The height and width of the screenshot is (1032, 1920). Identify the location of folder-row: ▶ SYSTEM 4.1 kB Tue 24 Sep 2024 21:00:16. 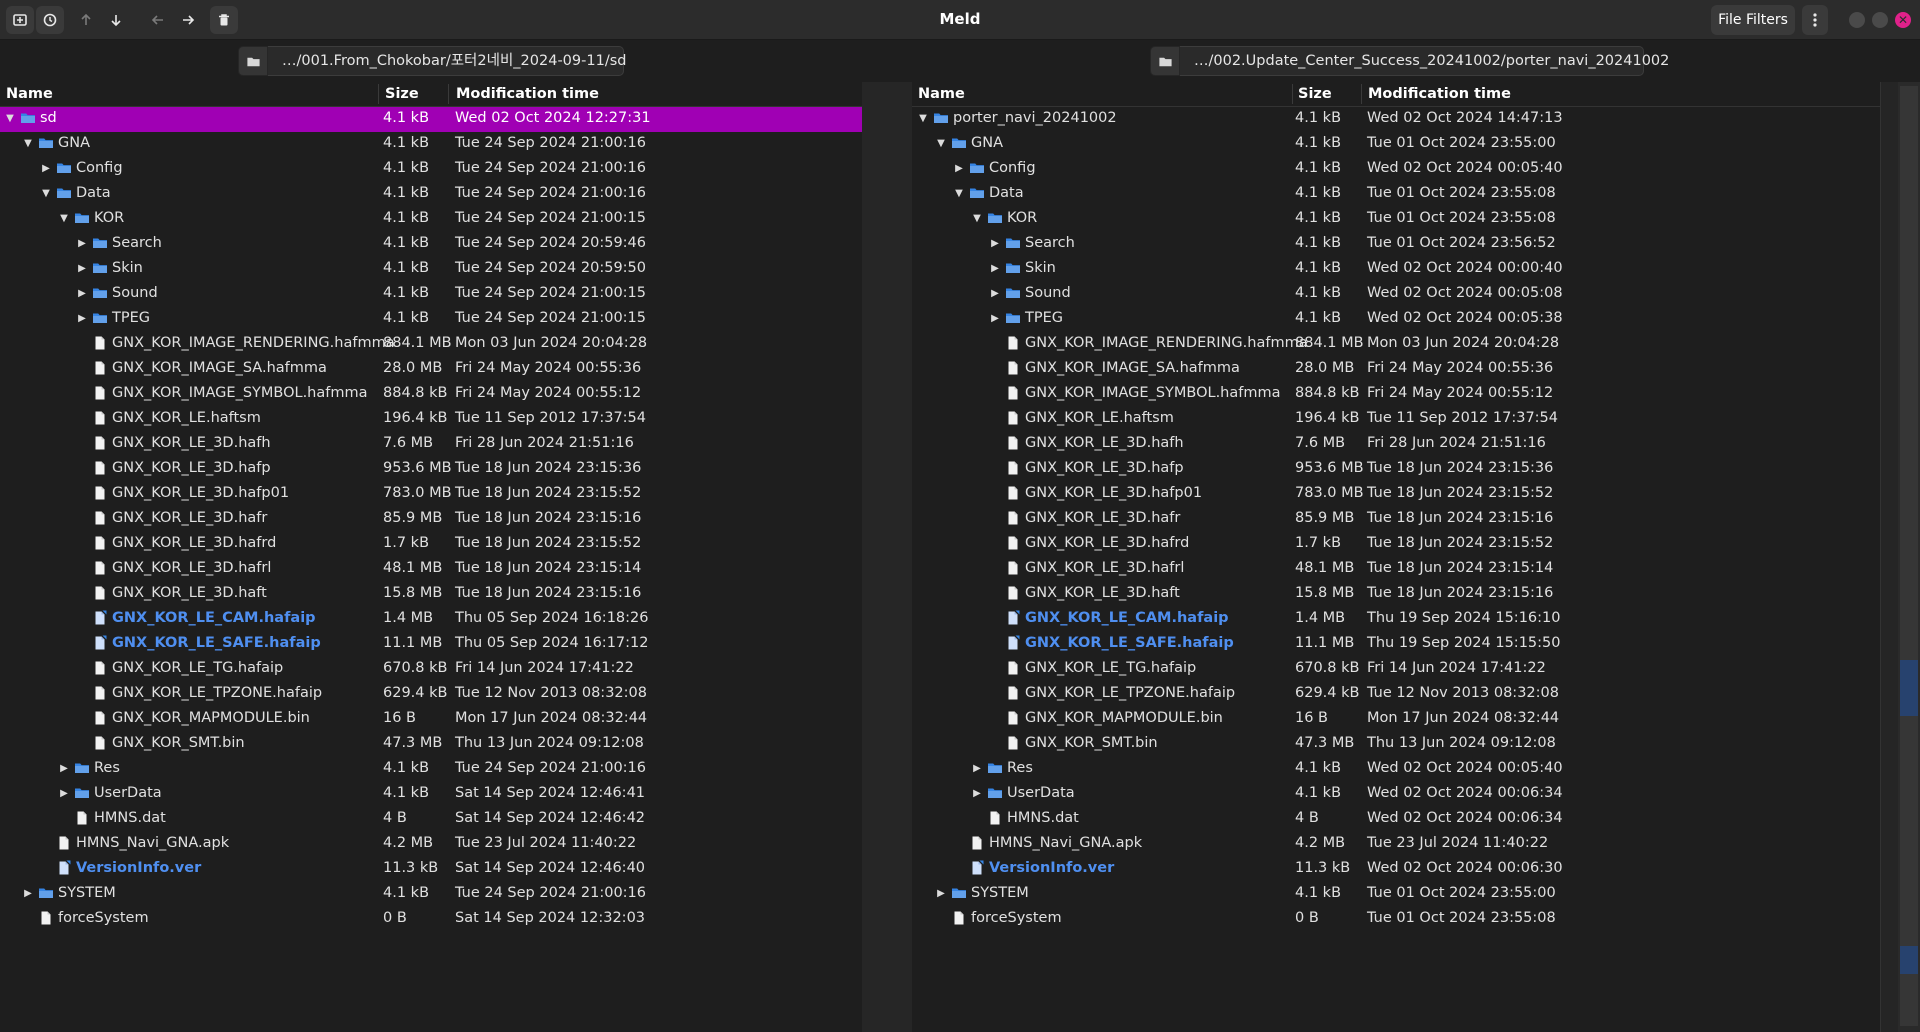
(431, 894).